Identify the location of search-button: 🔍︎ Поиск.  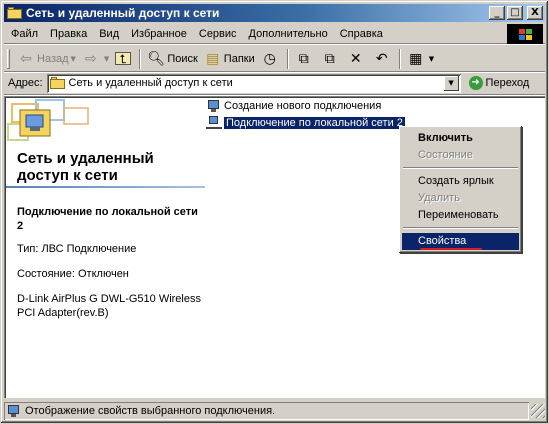
(172, 59).